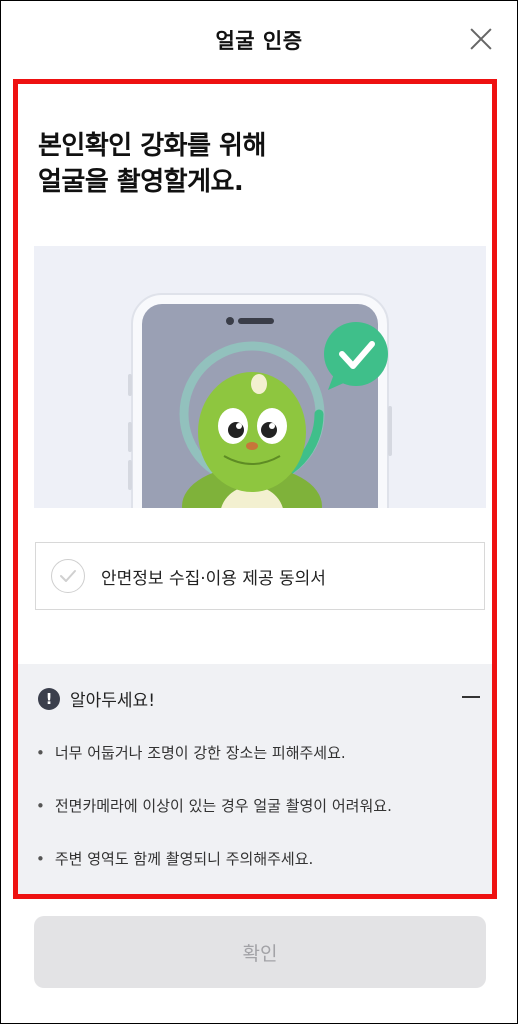  I want to click on header: 얼굴 인증, so click(259, 40).